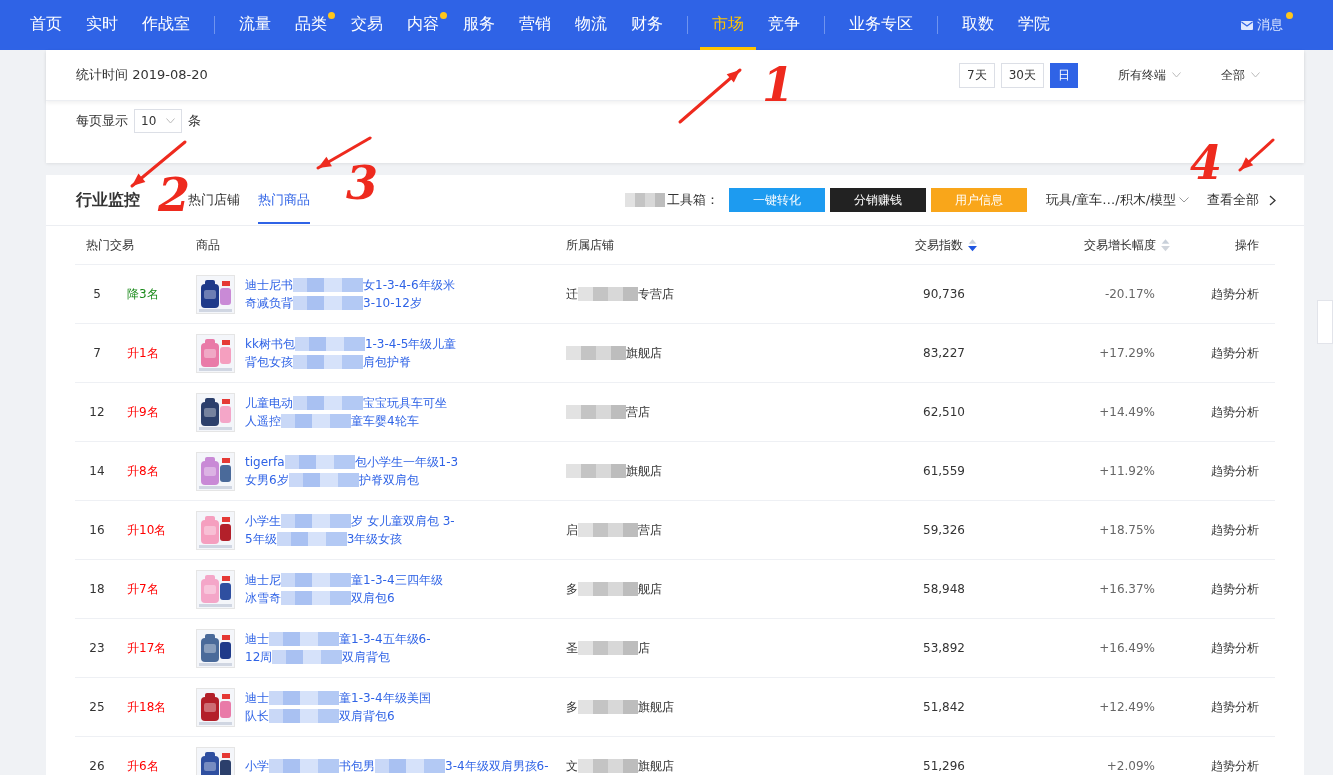 Image resolution: width=1333 pixels, height=775 pixels. Describe the element at coordinates (311, 25) in the screenshot. I see `nav-item: 品类` at that location.